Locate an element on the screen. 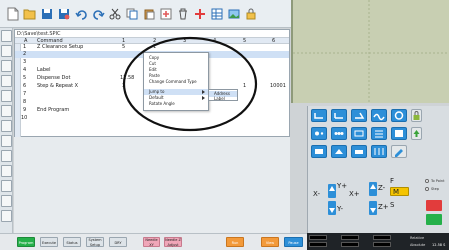 This screenshot has width=449, height=250. undo-icon is located at coordinates (81, 13).